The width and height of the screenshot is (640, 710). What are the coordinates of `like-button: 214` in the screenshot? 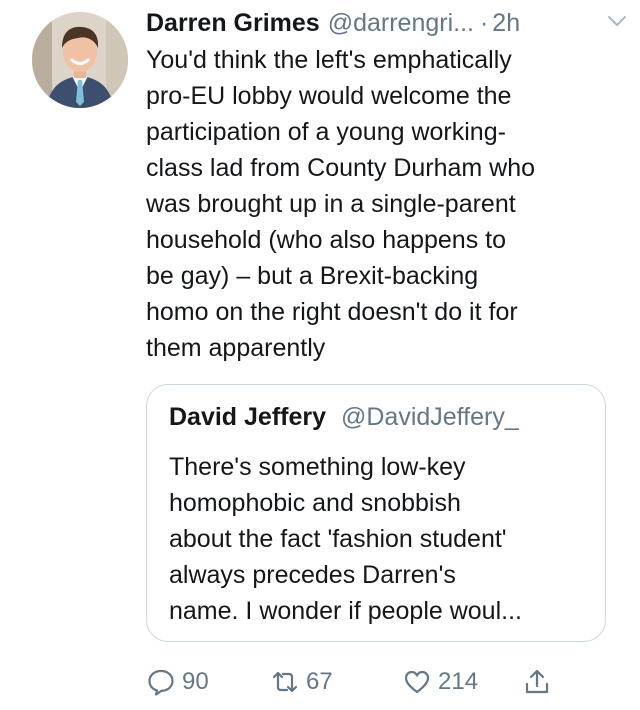 It's located at (440, 682).